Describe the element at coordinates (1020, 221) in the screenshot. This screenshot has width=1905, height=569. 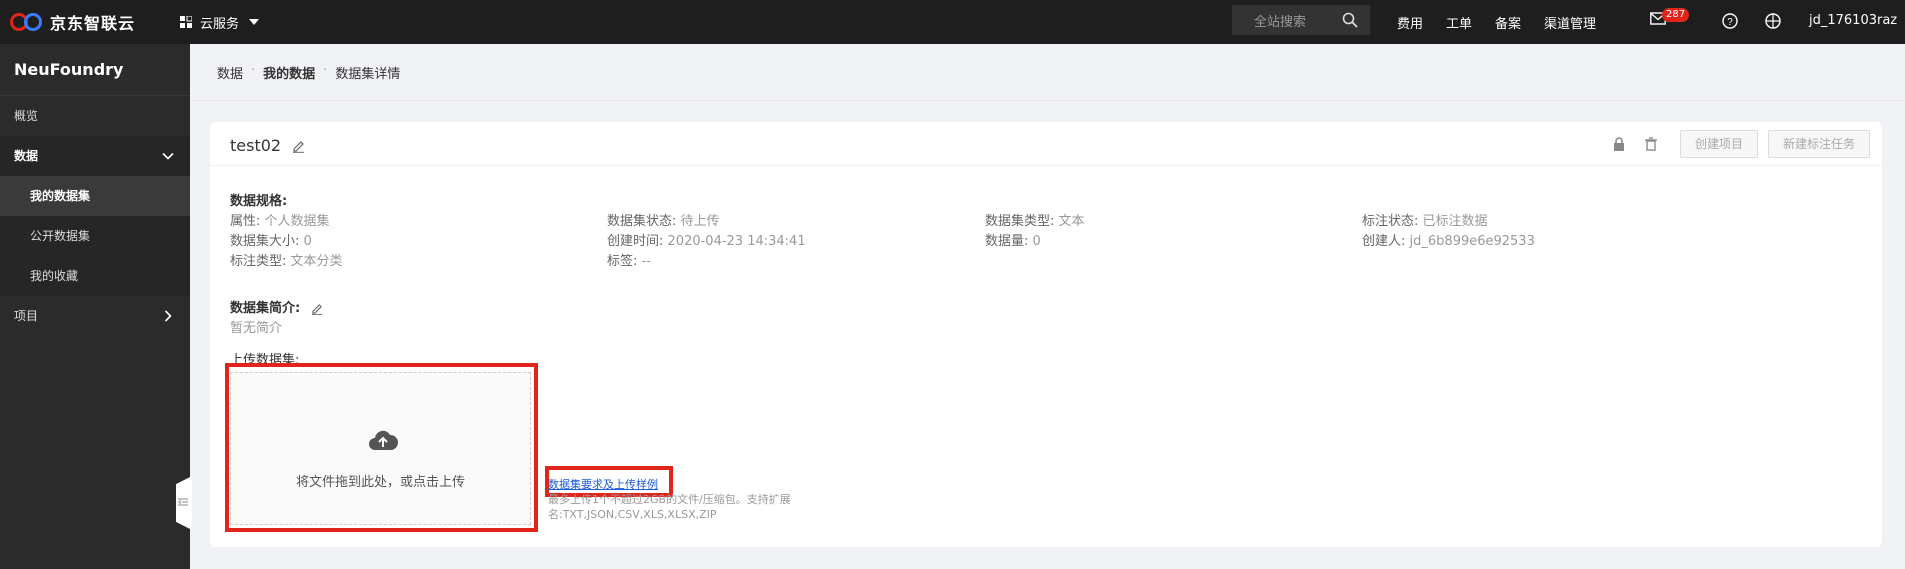
I see `field-key: 数据集类型:` at that location.